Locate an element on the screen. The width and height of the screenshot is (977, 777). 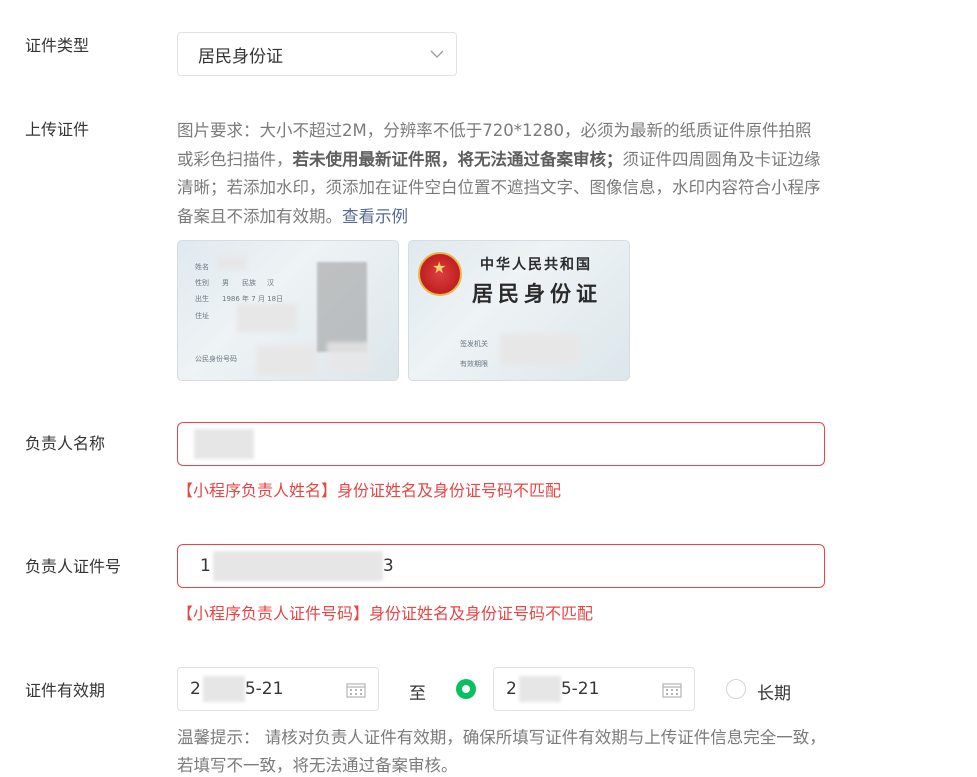
id-card-back-image: 中华人民共和国 居民身份证 签发机关 有效期限 is located at coordinates (519, 310).